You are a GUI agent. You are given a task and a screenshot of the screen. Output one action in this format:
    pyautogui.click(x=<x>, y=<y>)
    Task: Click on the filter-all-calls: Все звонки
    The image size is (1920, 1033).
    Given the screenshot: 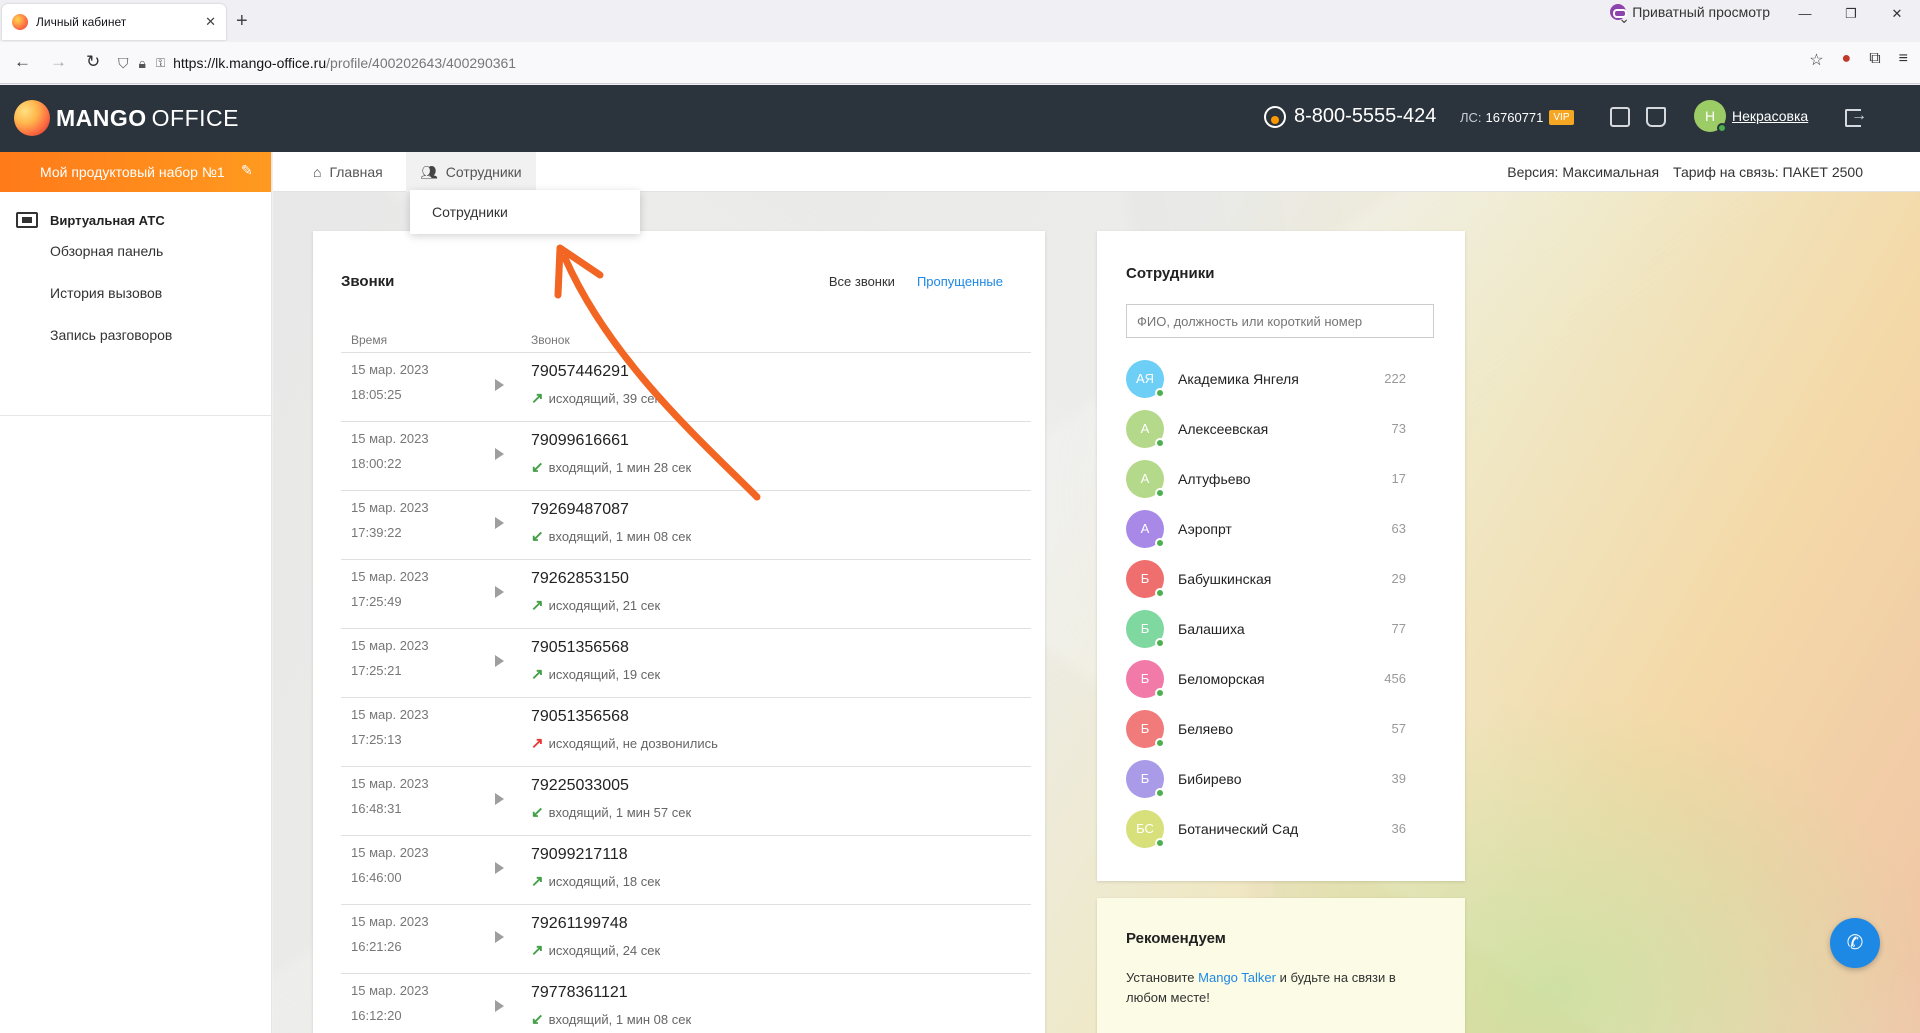 What is the action you would take?
    pyautogui.click(x=862, y=281)
    